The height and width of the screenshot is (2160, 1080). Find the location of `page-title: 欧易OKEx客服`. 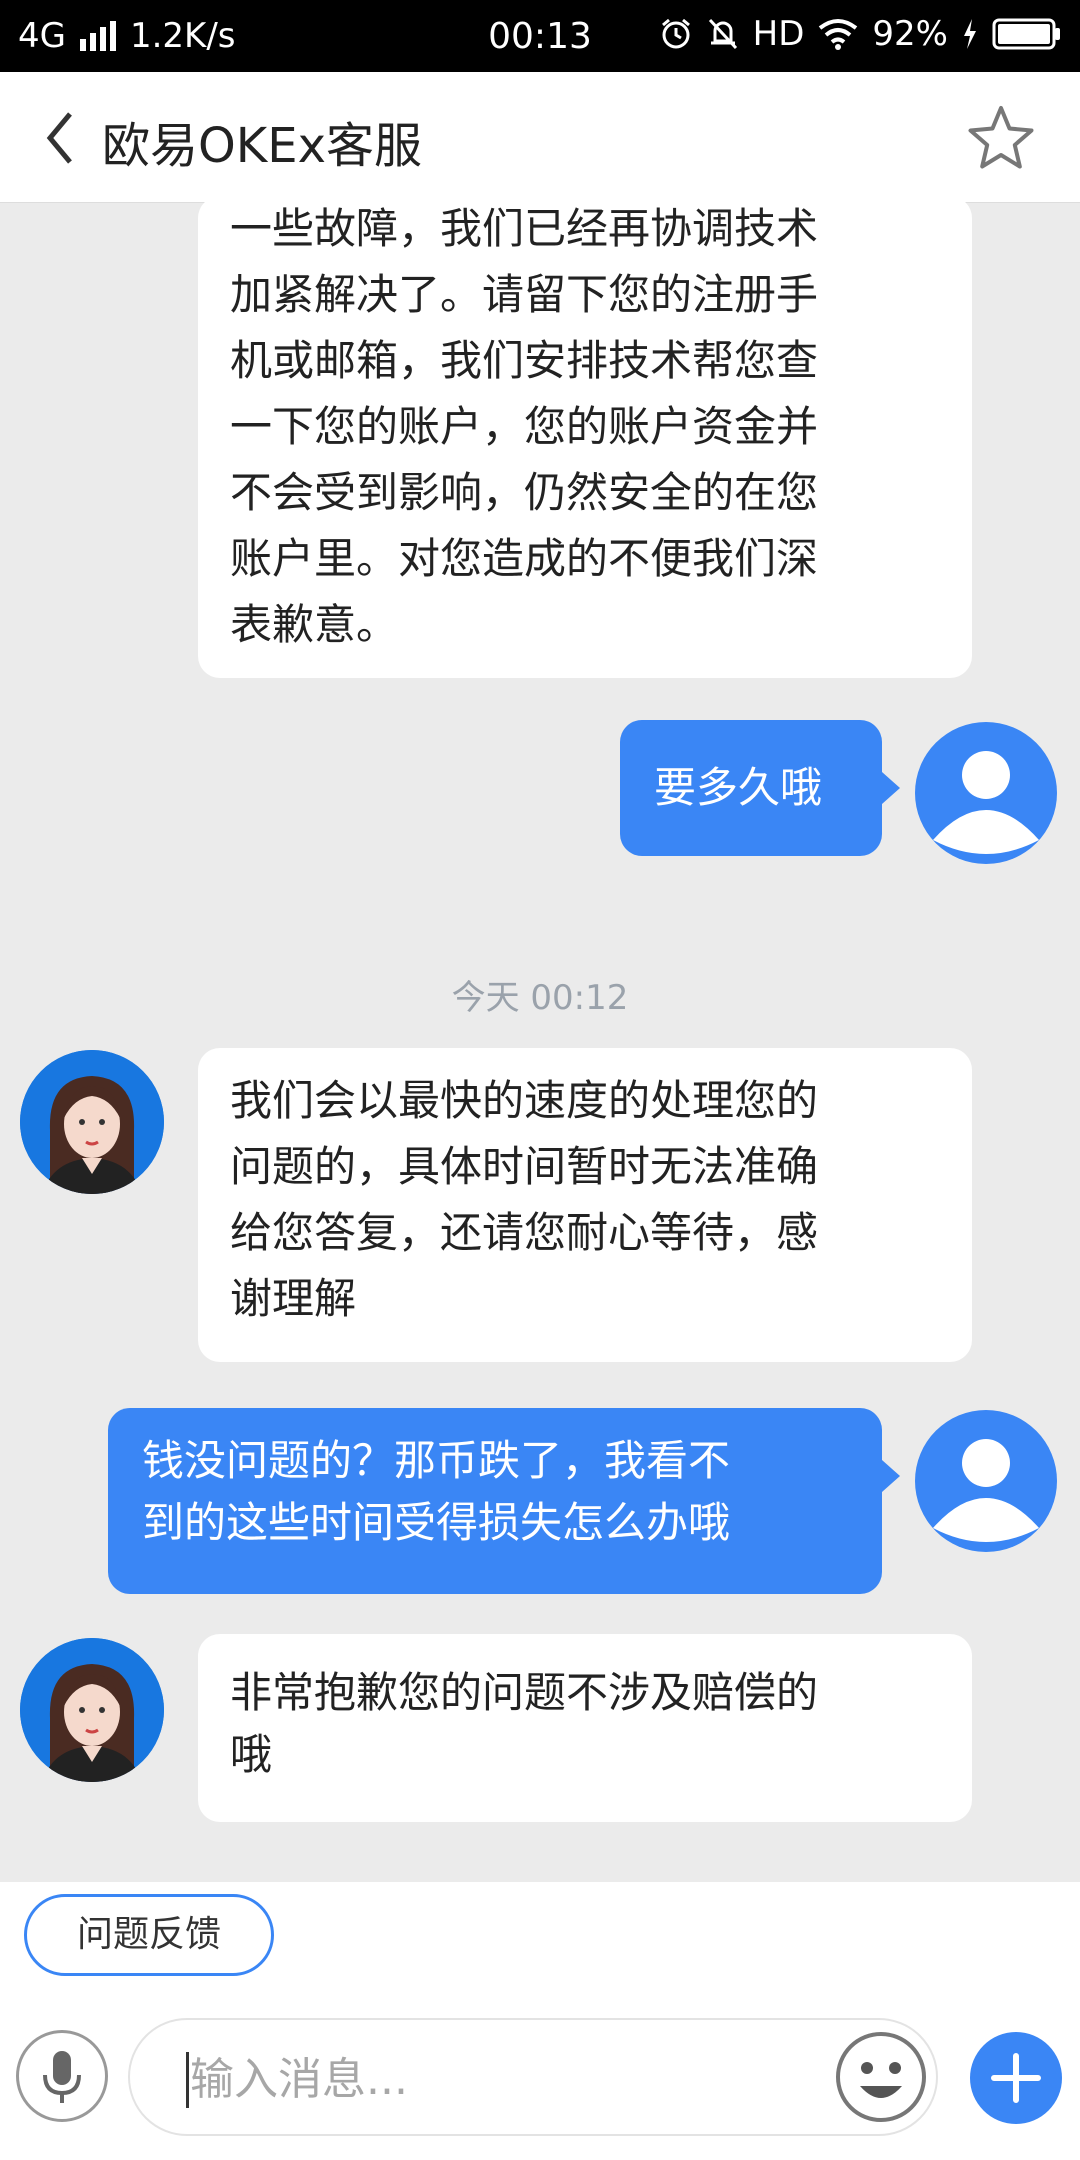

page-title: 欧易OKEx客服 is located at coordinates (262, 146).